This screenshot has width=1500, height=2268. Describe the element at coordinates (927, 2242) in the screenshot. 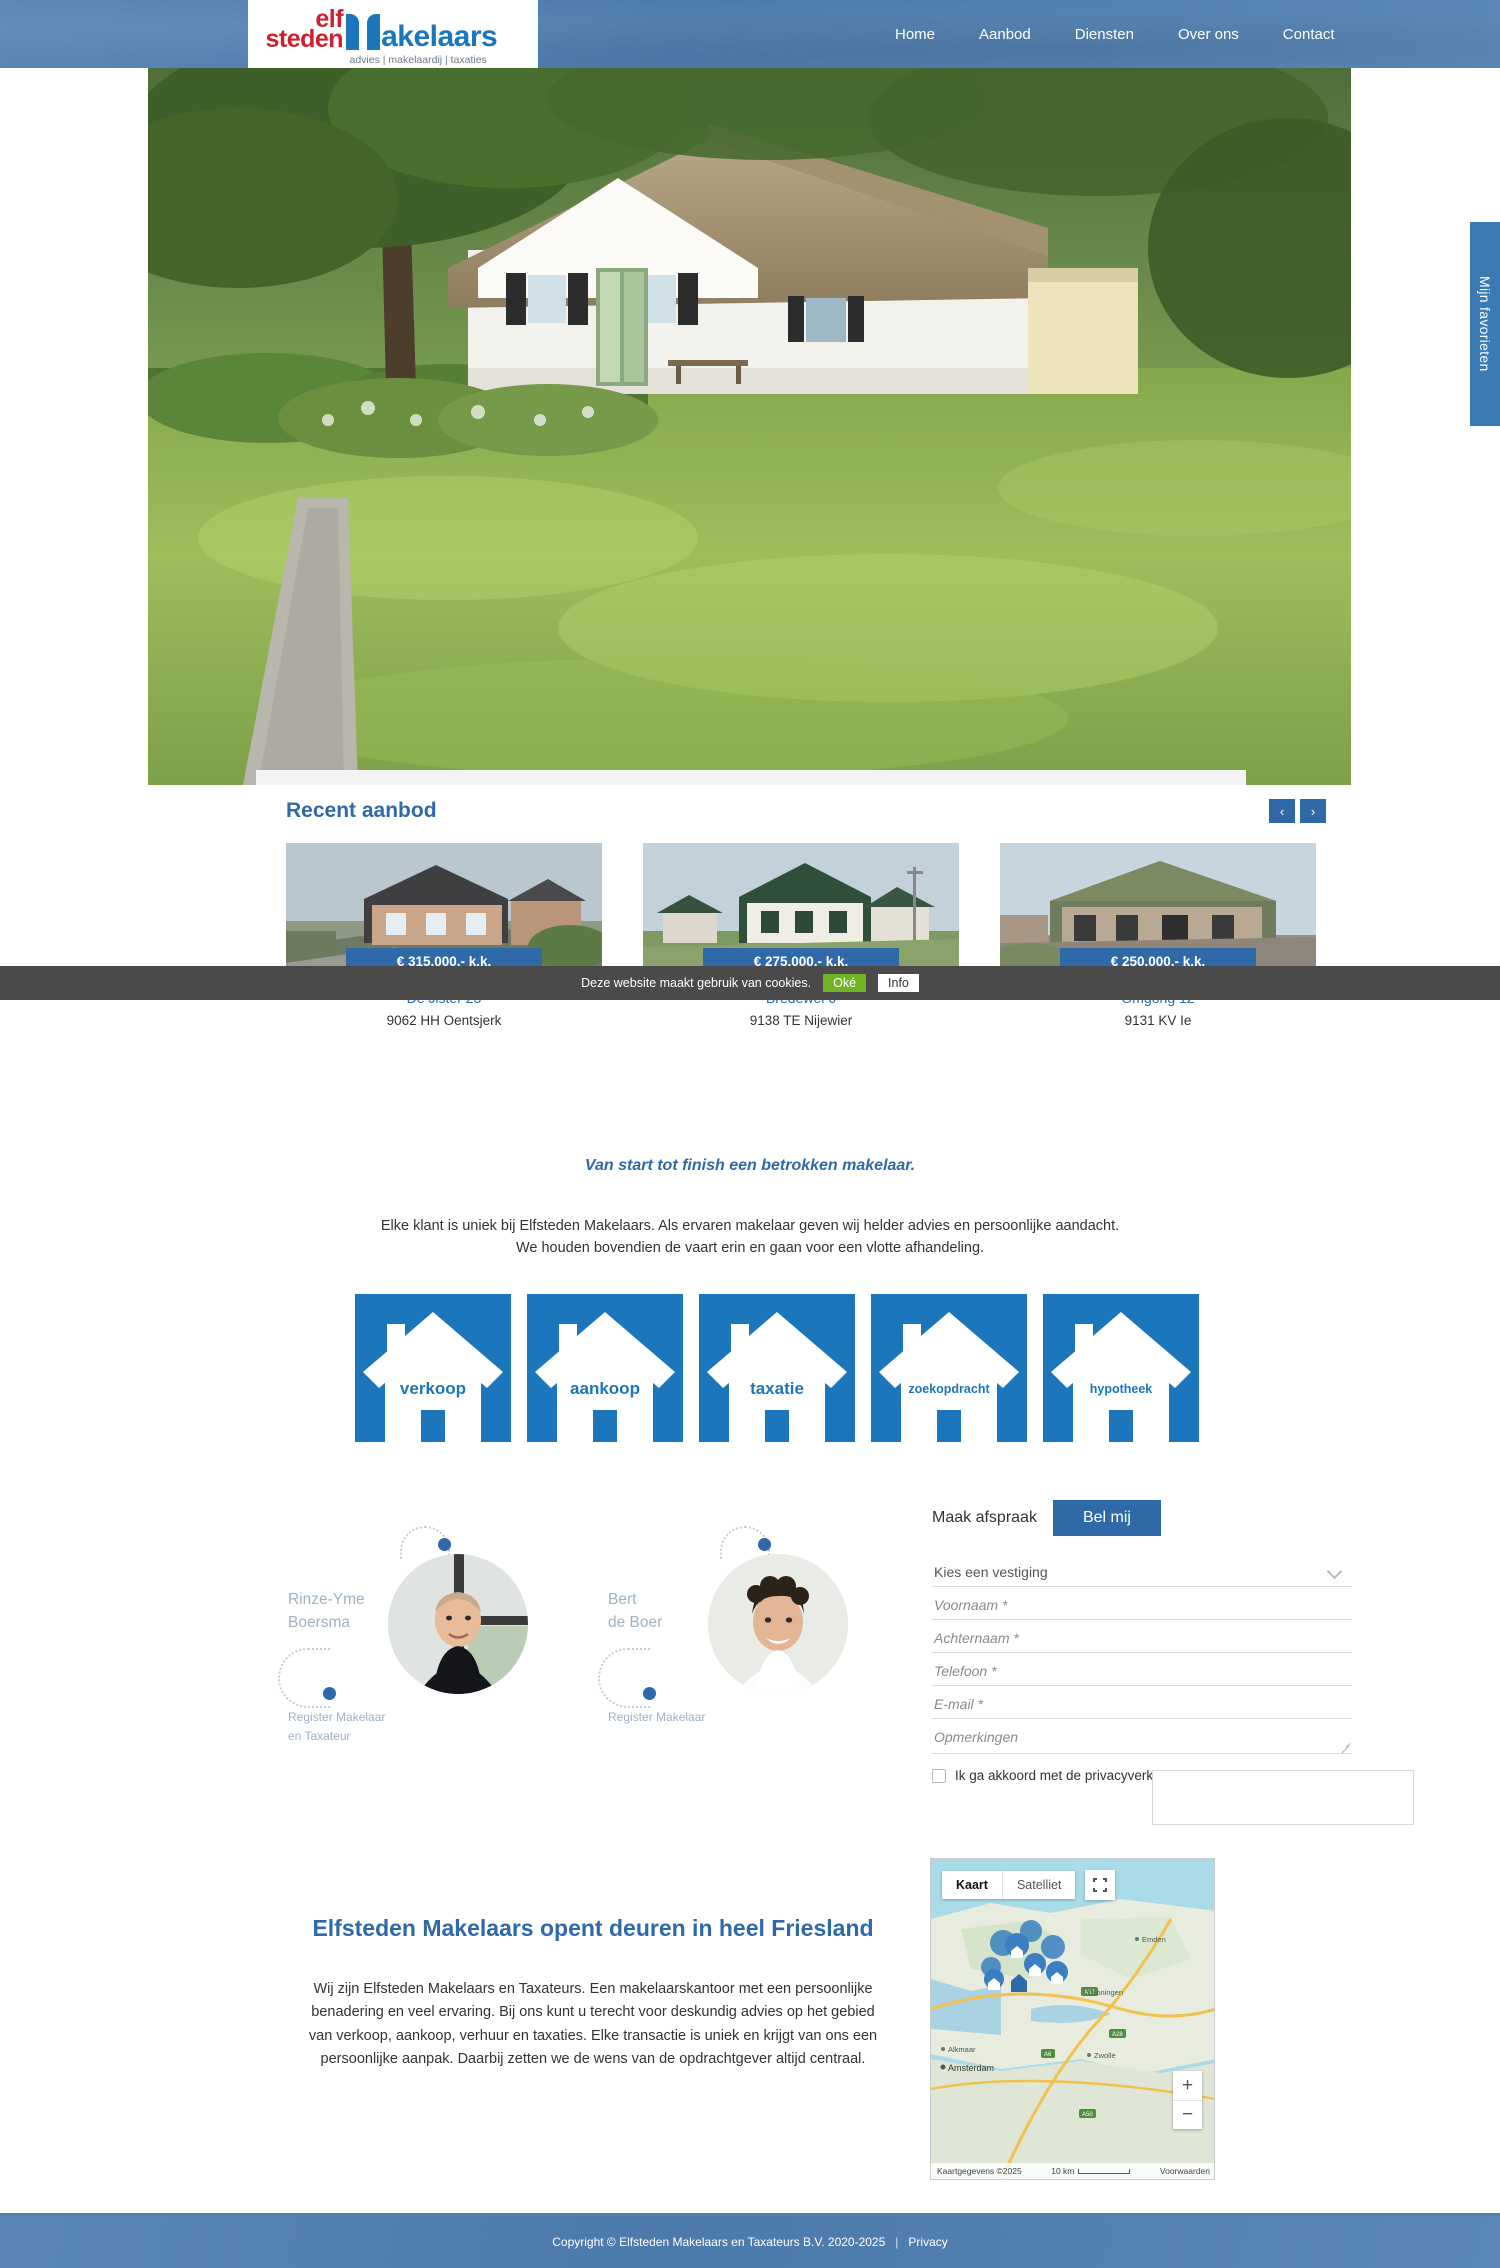

I see `footer-privacy-link: Privacy` at that location.